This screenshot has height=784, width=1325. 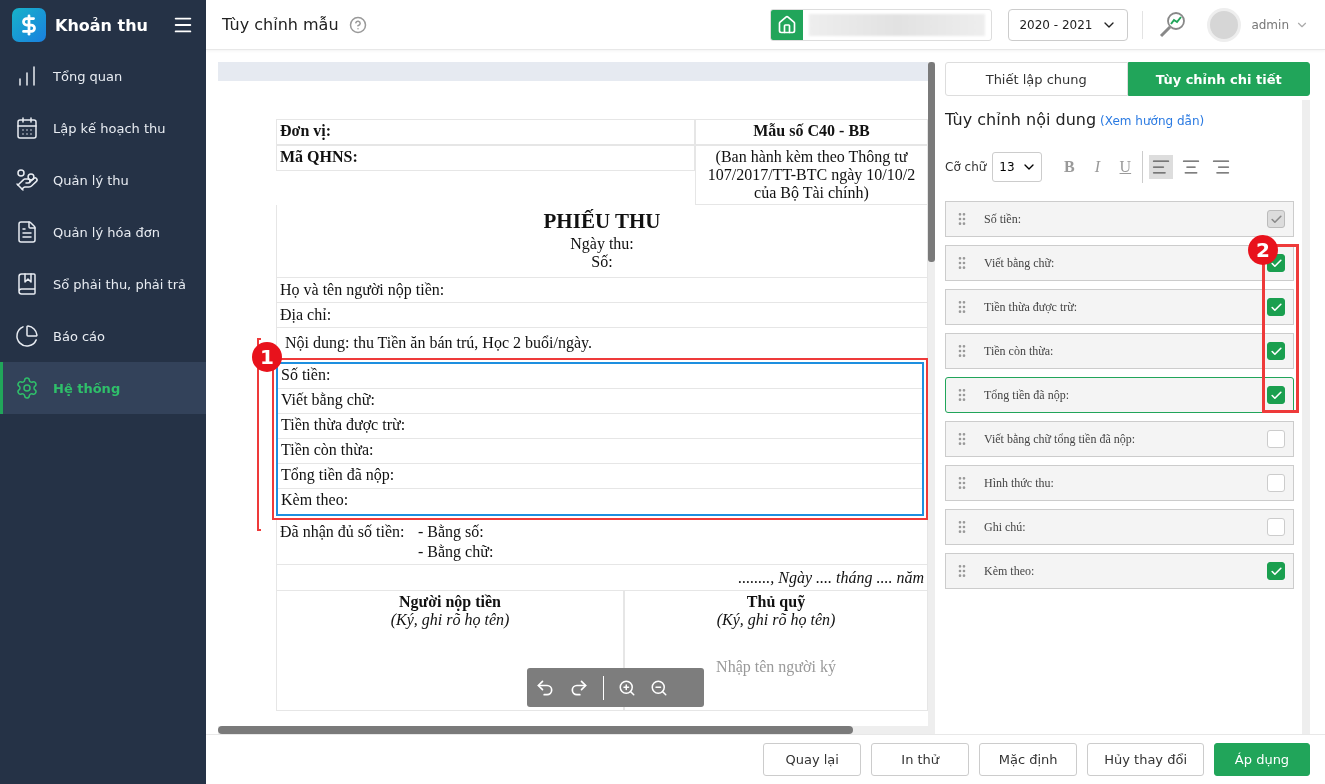 I want to click on app-title: Khoản thu, so click(x=102, y=25).